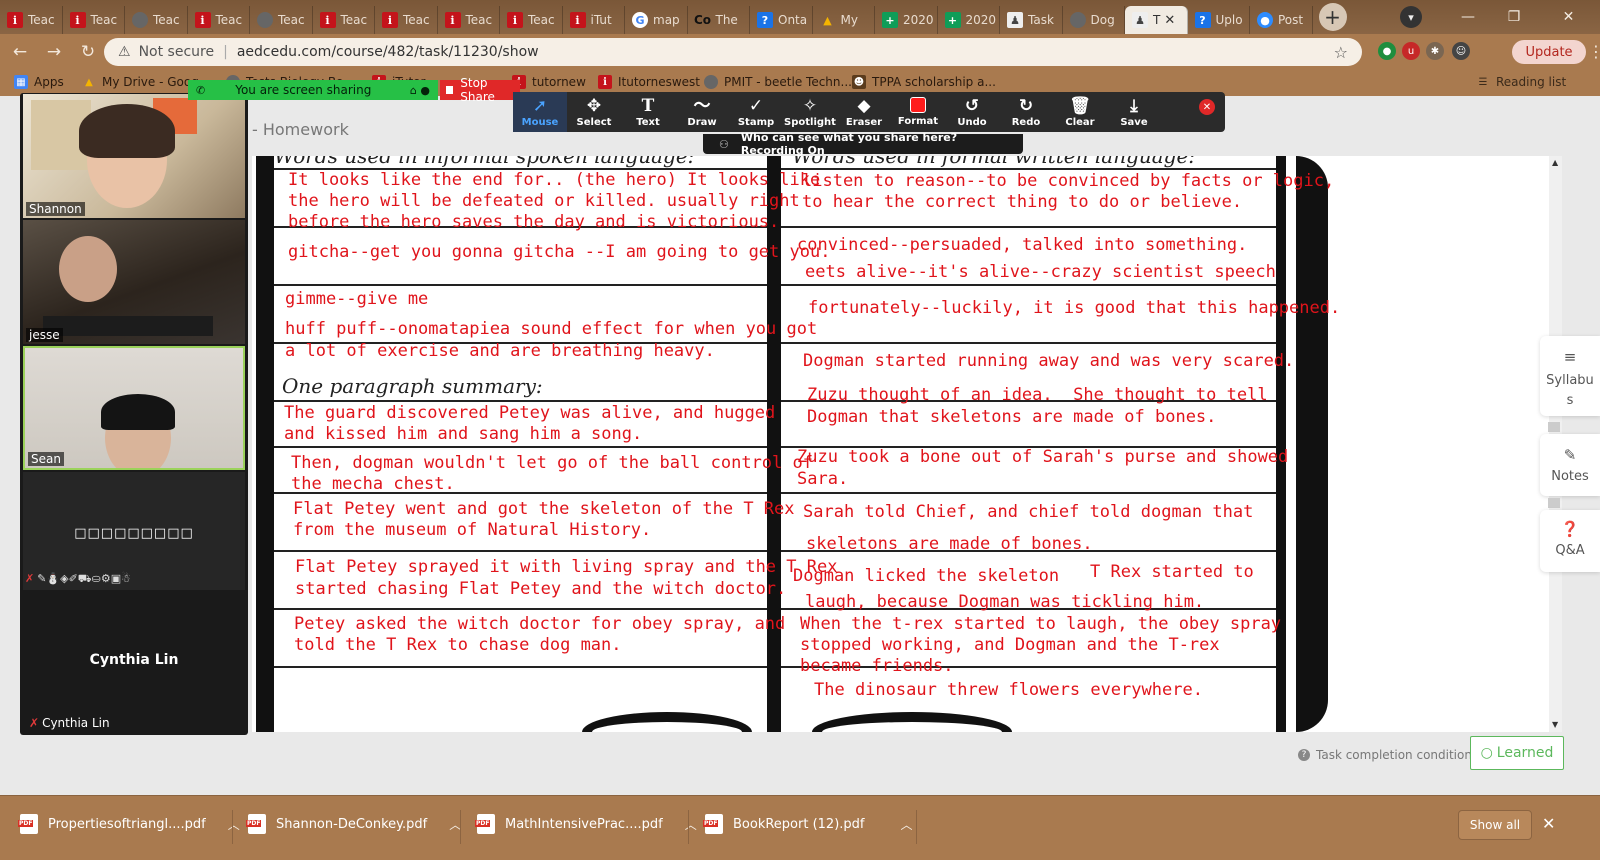  What do you see at coordinates (972, 112) in the screenshot?
I see `tool-undo: ↺ Undo` at bounding box center [972, 112].